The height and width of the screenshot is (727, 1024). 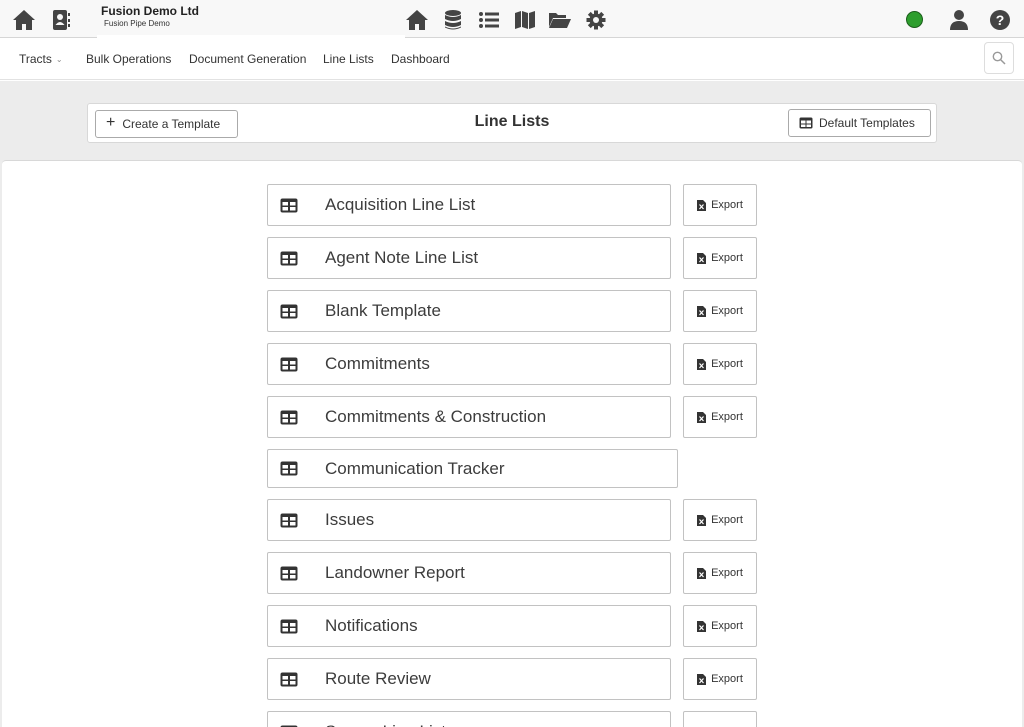 I want to click on gear-icon, so click(x=596, y=20).